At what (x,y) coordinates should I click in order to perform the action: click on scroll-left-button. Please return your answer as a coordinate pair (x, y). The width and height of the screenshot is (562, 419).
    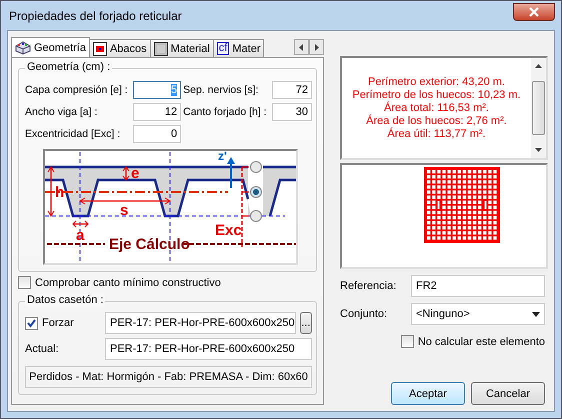
    Looking at the image, I should click on (301, 47).